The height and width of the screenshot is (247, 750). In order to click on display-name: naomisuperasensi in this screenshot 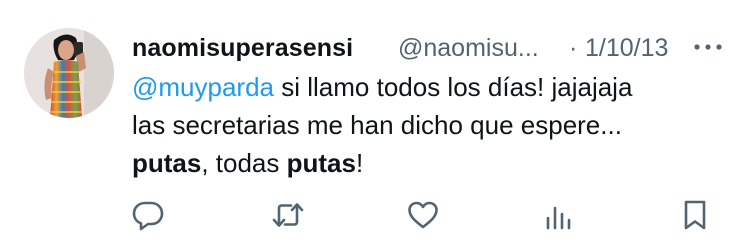, I will do `click(242, 48)`.